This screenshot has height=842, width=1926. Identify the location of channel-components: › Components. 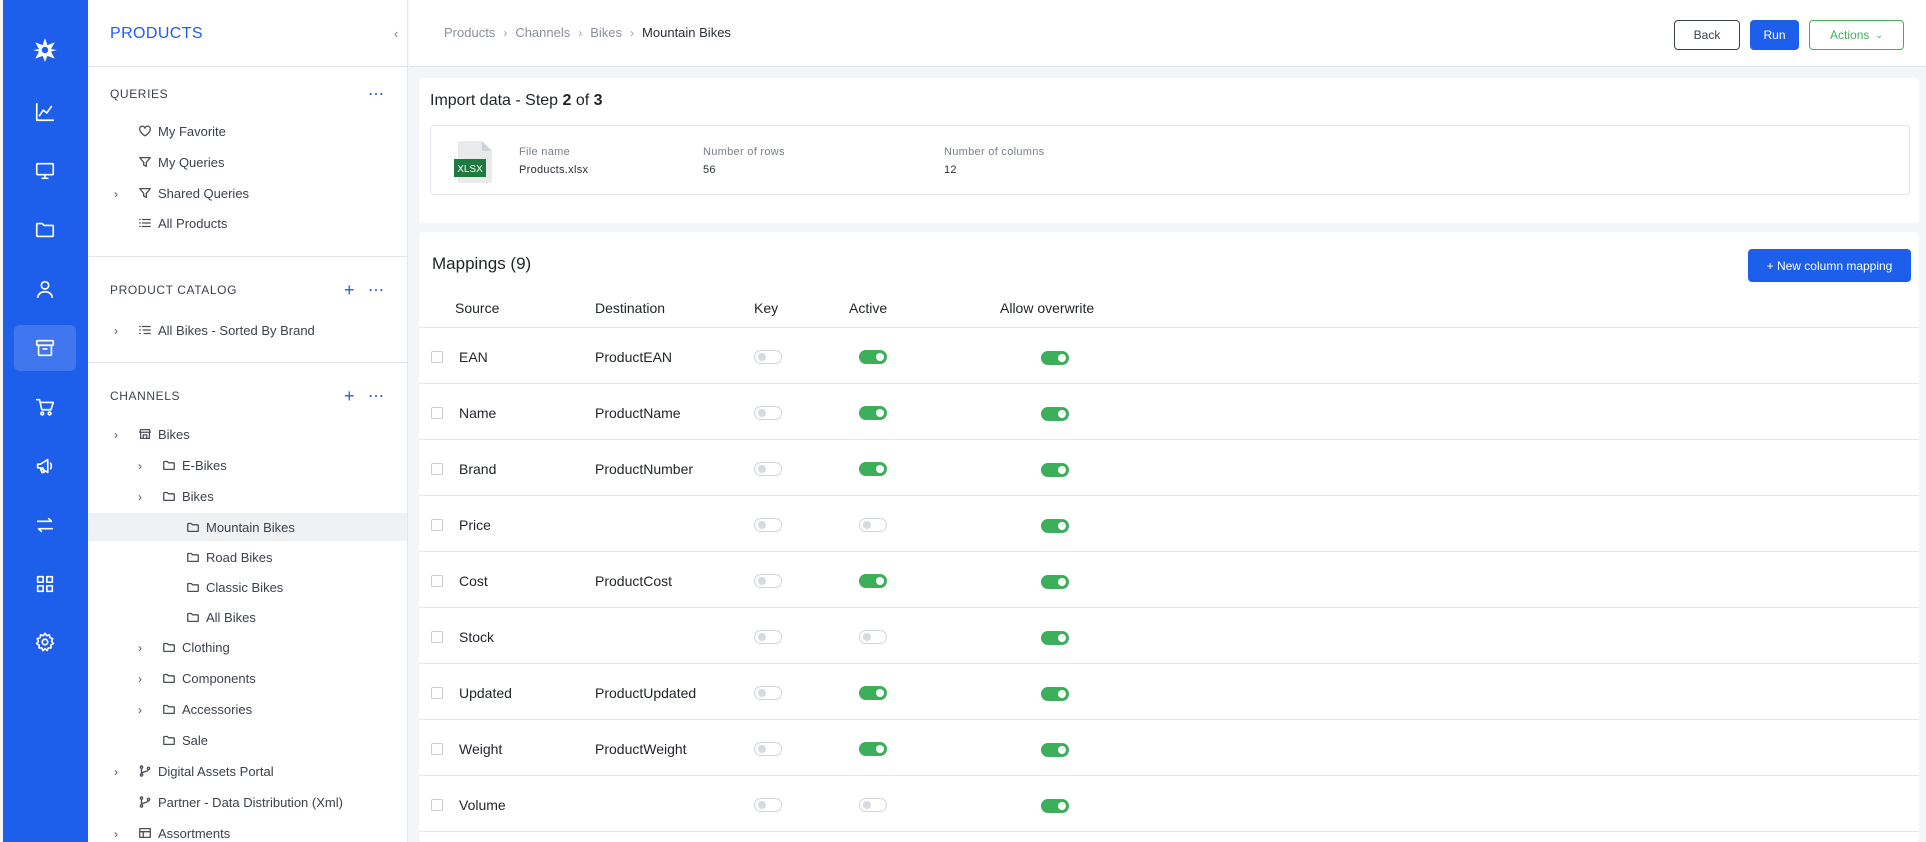
(247, 678).